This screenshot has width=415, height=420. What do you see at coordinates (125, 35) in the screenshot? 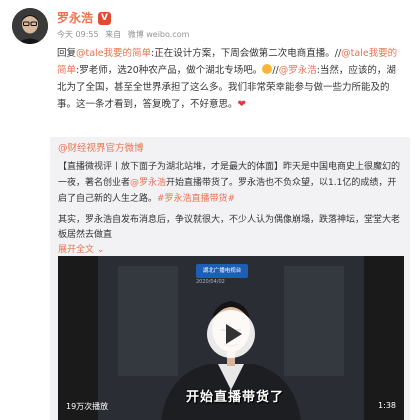
I see `post-meta: 今天 09:55 来自 微博 weibo.com` at bounding box center [125, 35].